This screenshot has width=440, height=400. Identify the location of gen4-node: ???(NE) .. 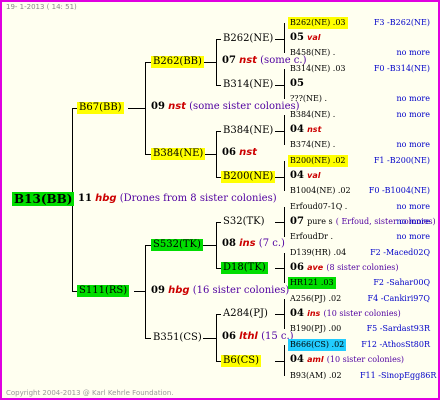
(308, 99).